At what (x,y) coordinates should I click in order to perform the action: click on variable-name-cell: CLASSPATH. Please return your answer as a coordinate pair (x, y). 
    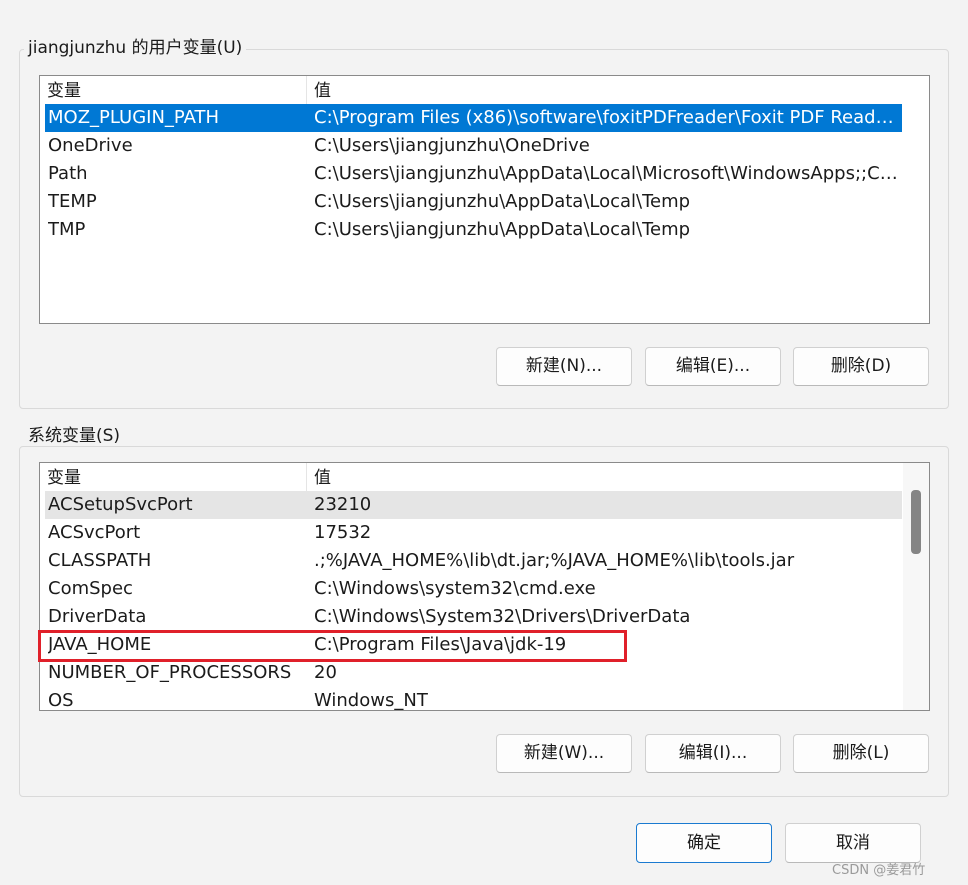
    Looking at the image, I should click on (100, 560).